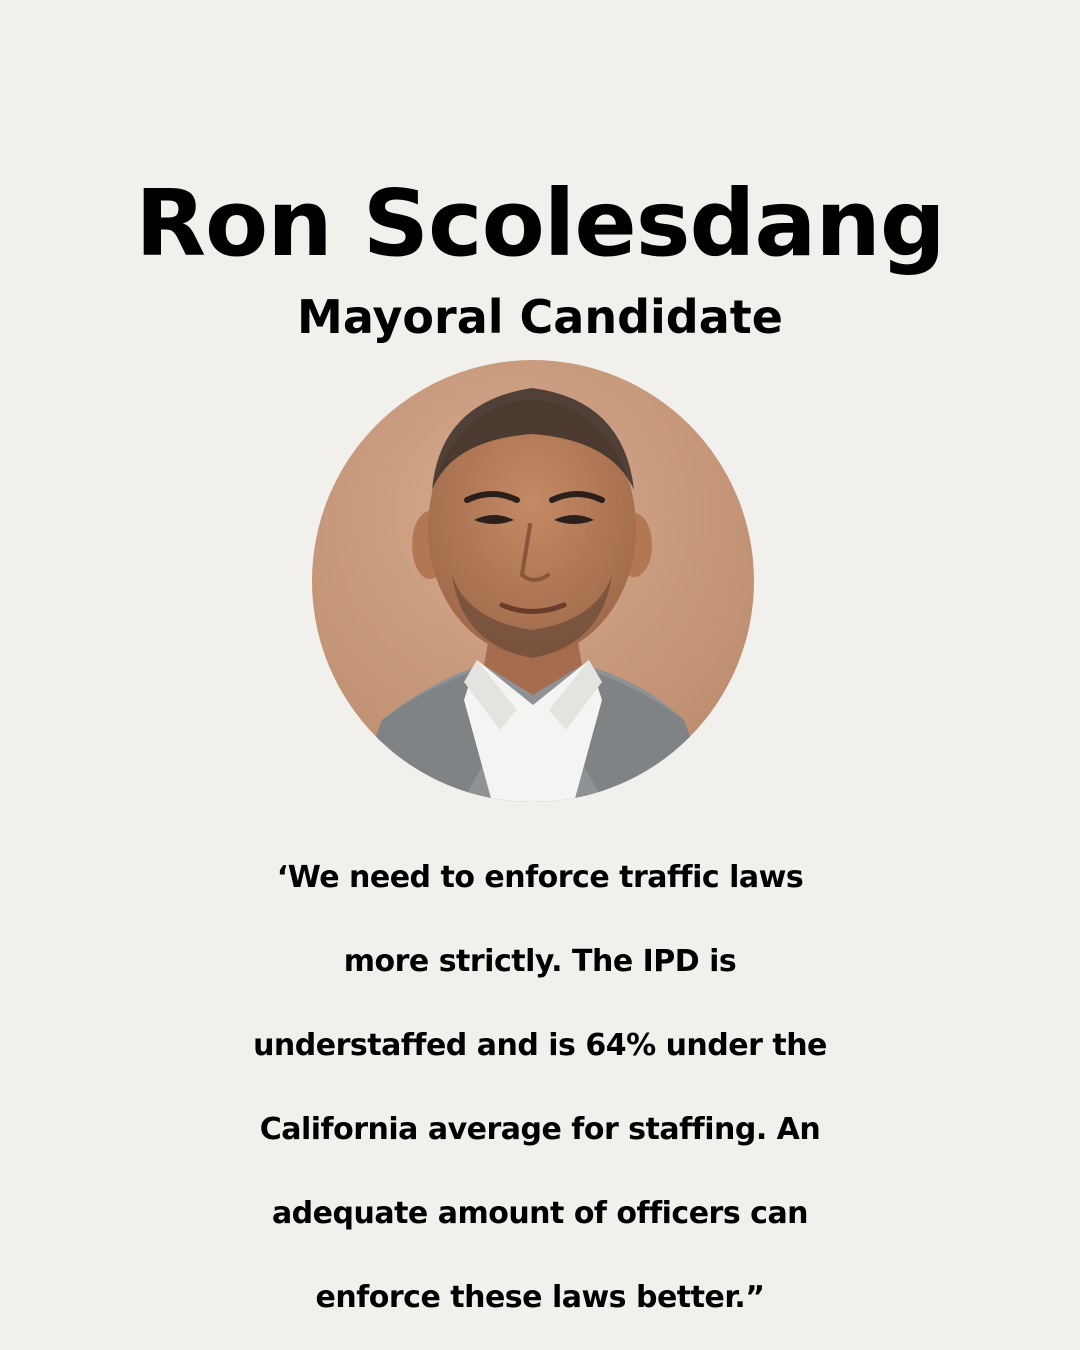  What do you see at coordinates (540, 1045) in the screenshot?
I see `quote-line: understaffed and is 64% under the` at bounding box center [540, 1045].